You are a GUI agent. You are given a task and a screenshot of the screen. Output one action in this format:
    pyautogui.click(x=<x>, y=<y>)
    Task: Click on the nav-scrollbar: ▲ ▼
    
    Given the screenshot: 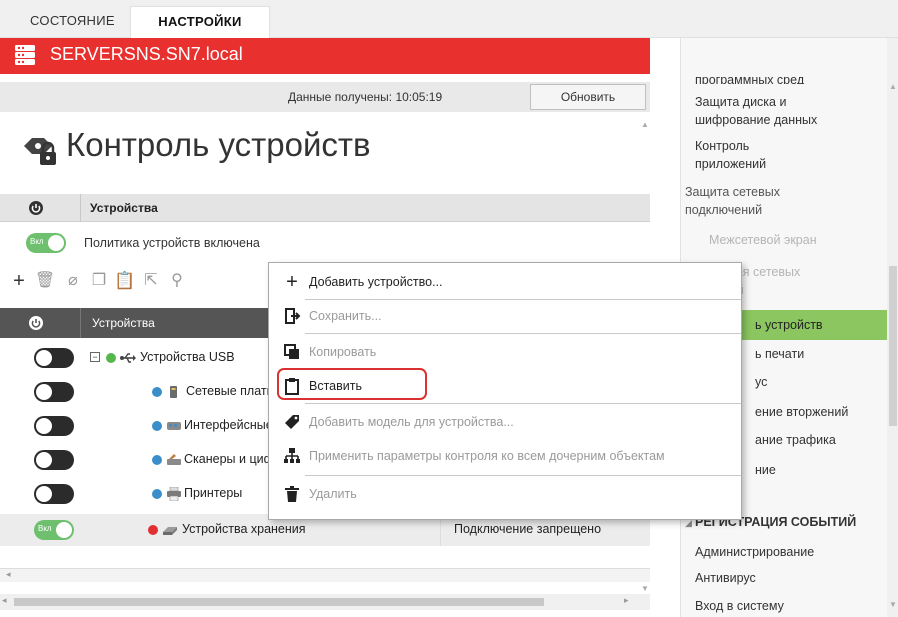 What is the action you would take?
    pyautogui.click(x=892, y=327)
    